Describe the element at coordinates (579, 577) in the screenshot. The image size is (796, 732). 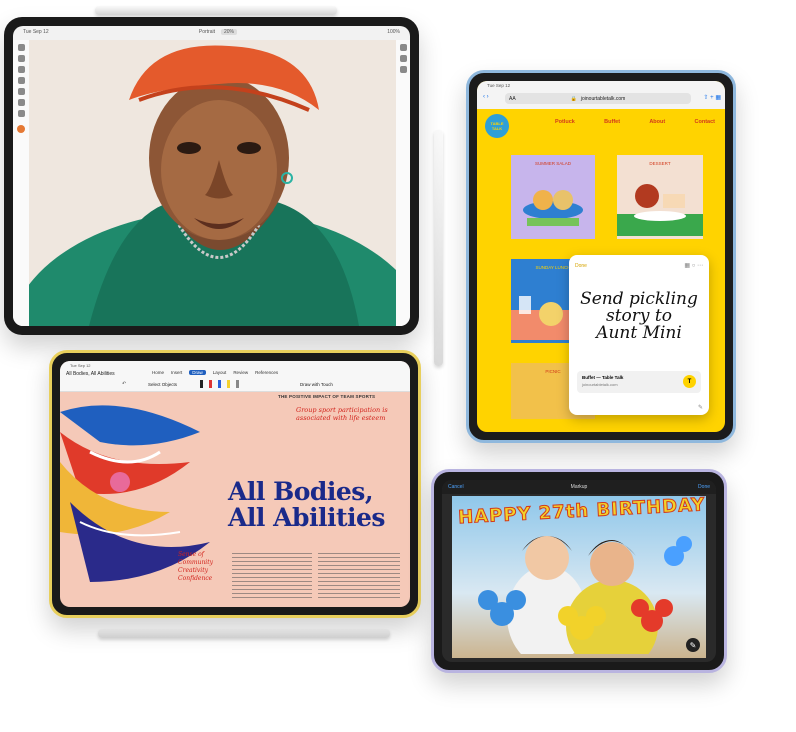
I see `birthday-photo: HAPPY 27th BIRTHDAY!!! ✎` at that location.